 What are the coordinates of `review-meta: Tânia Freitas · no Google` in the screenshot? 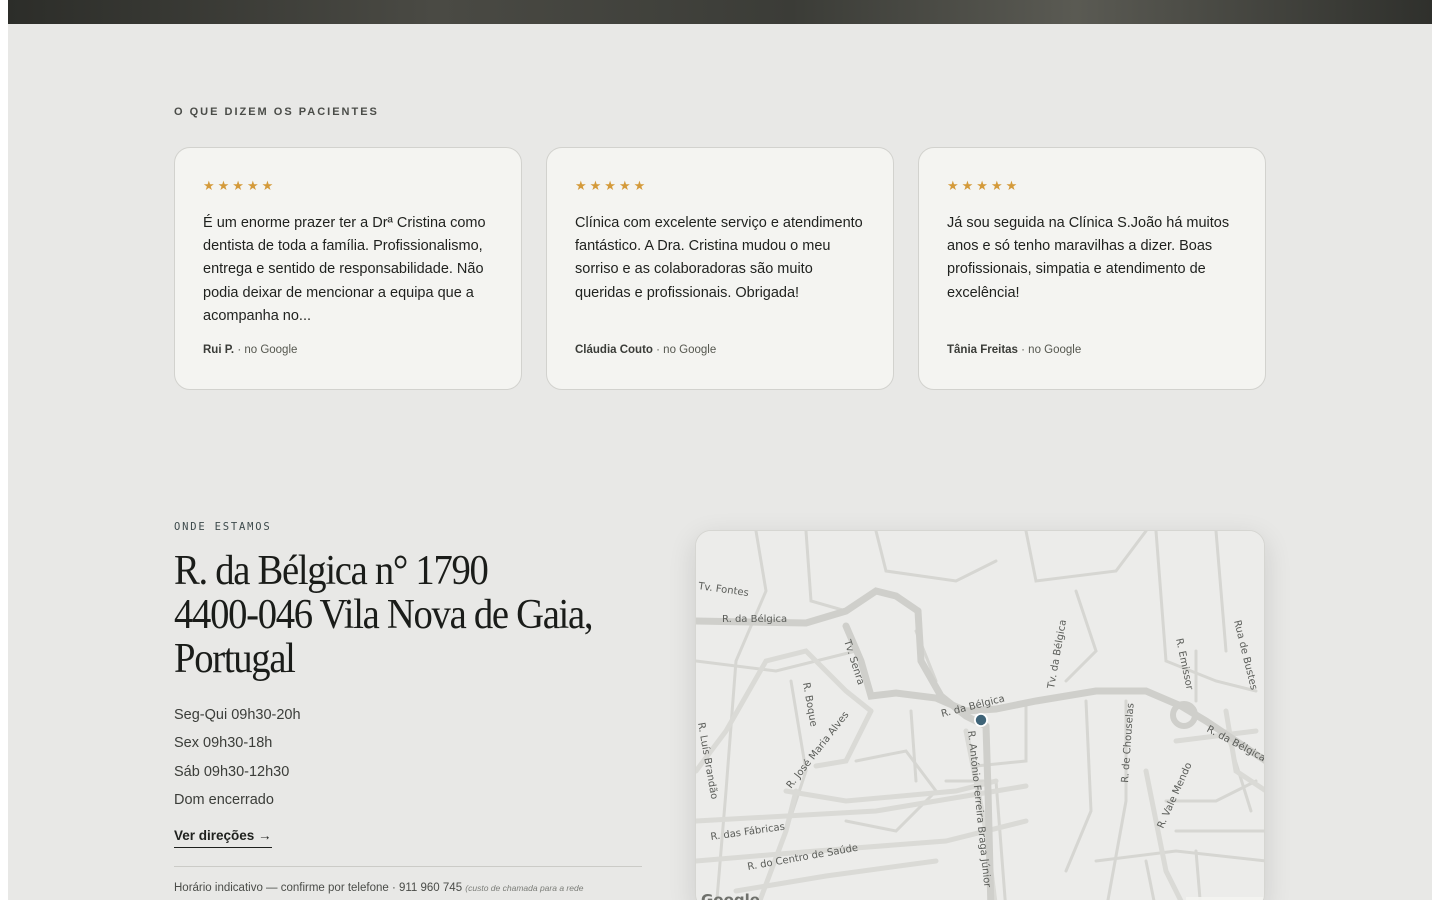 It's located at (1014, 350).